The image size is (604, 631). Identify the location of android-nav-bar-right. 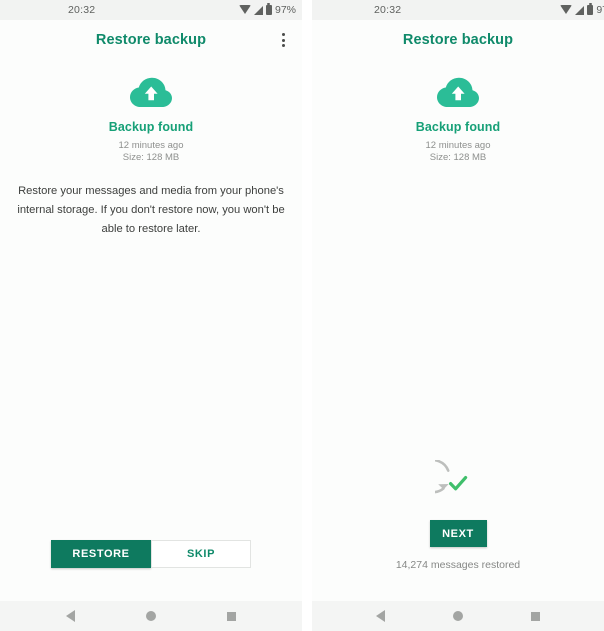
(458, 616).